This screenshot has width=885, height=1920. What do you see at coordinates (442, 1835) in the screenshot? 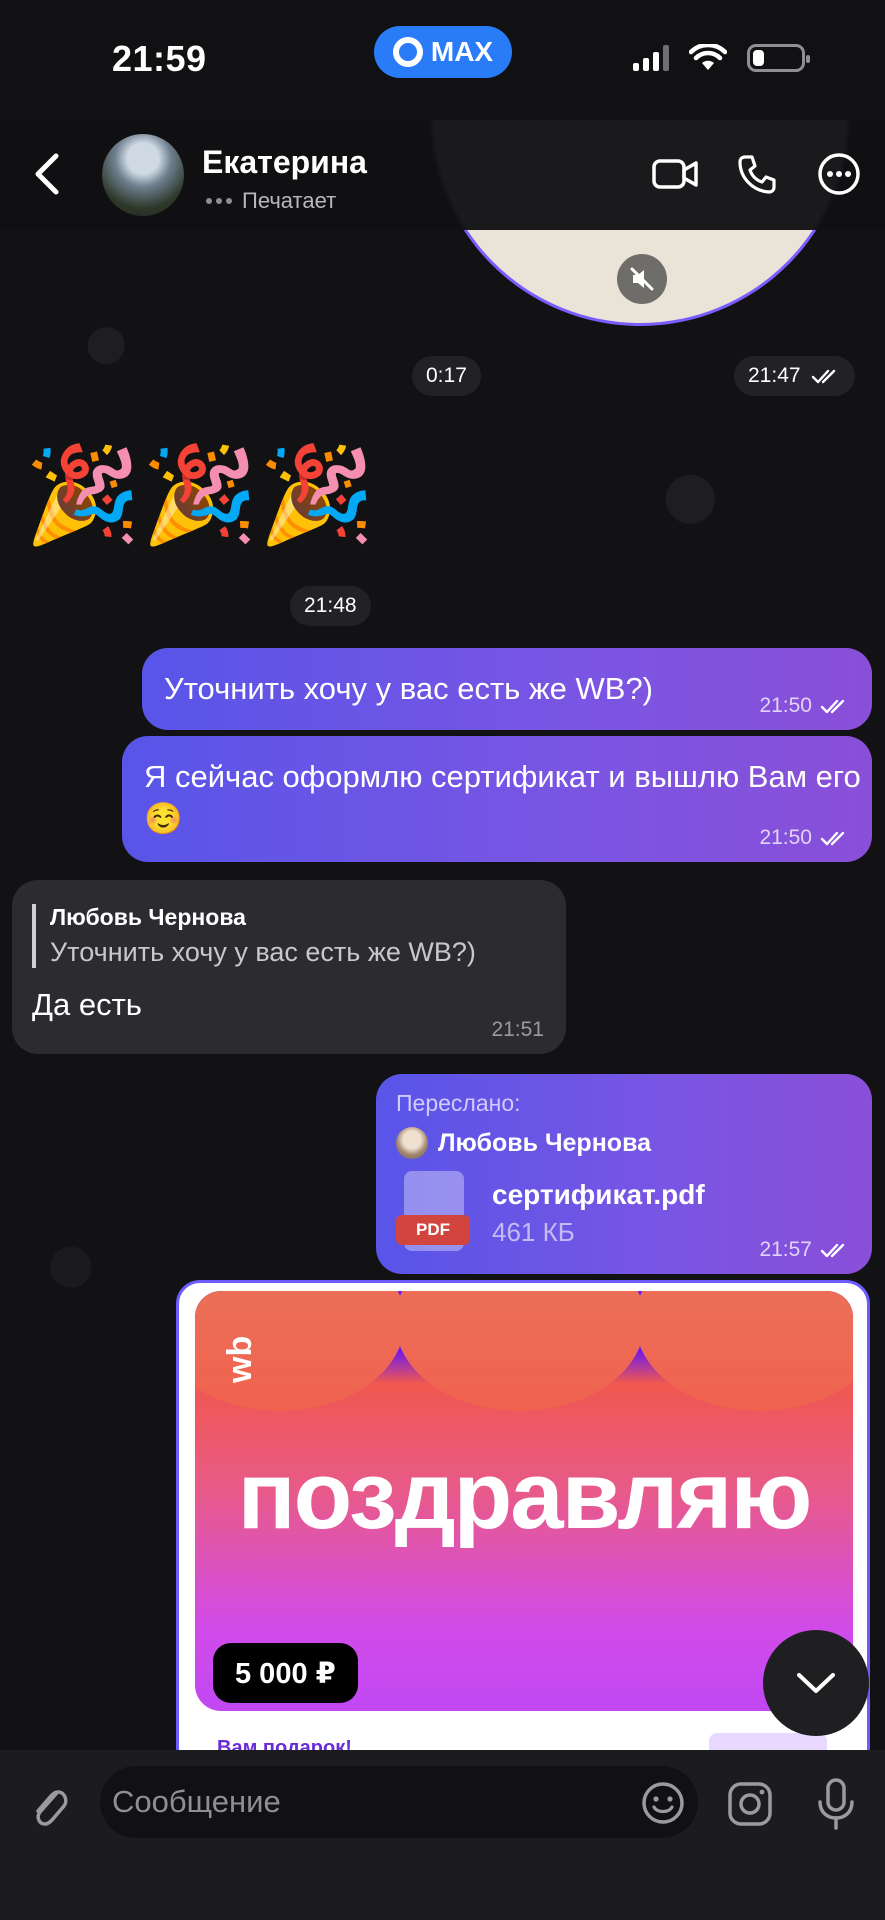
I see `message-composer: Сообщение` at bounding box center [442, 1835].